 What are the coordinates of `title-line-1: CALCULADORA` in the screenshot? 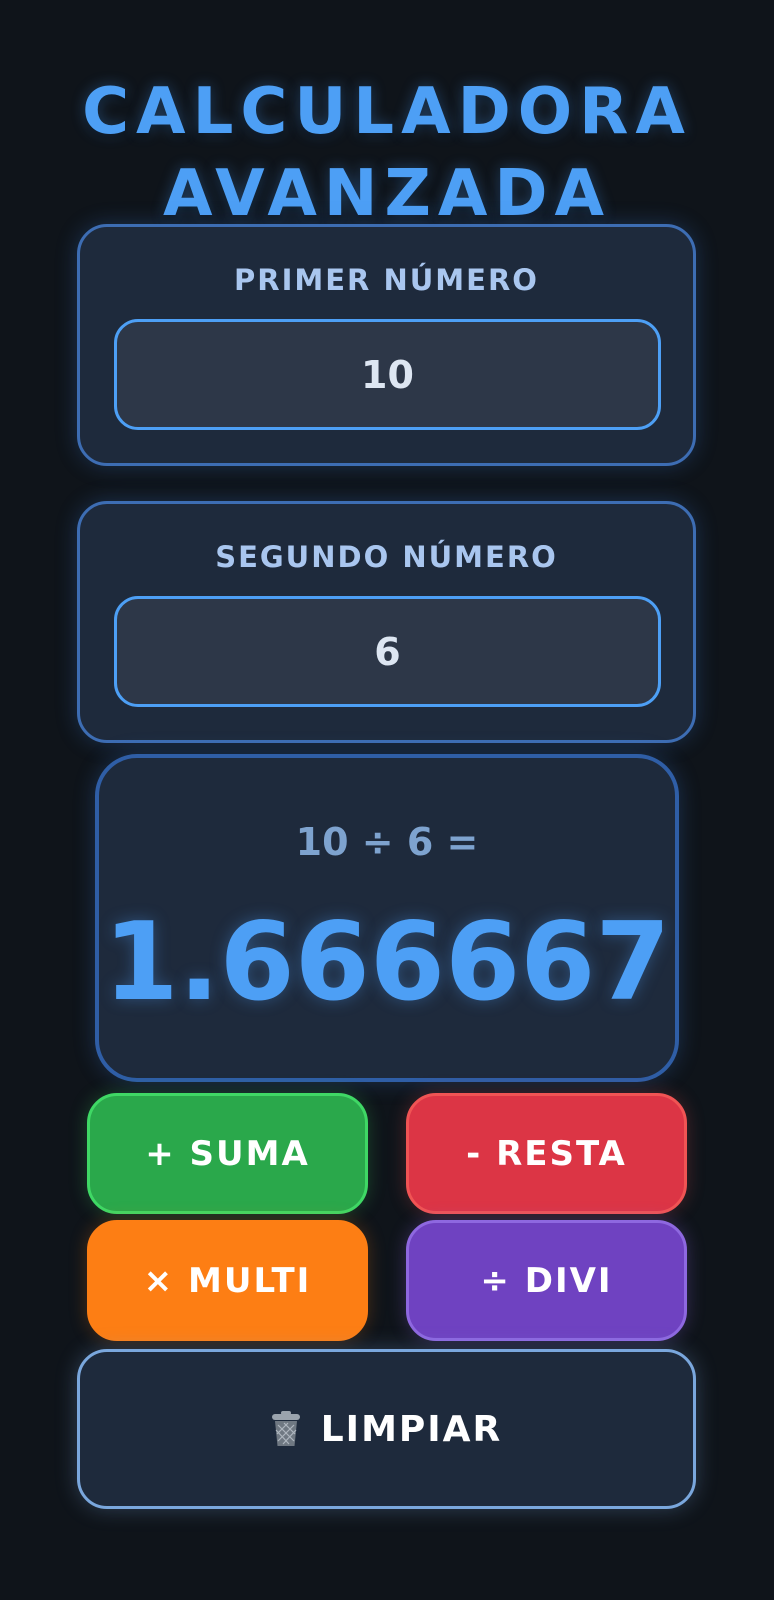 It's located at (387, 111).